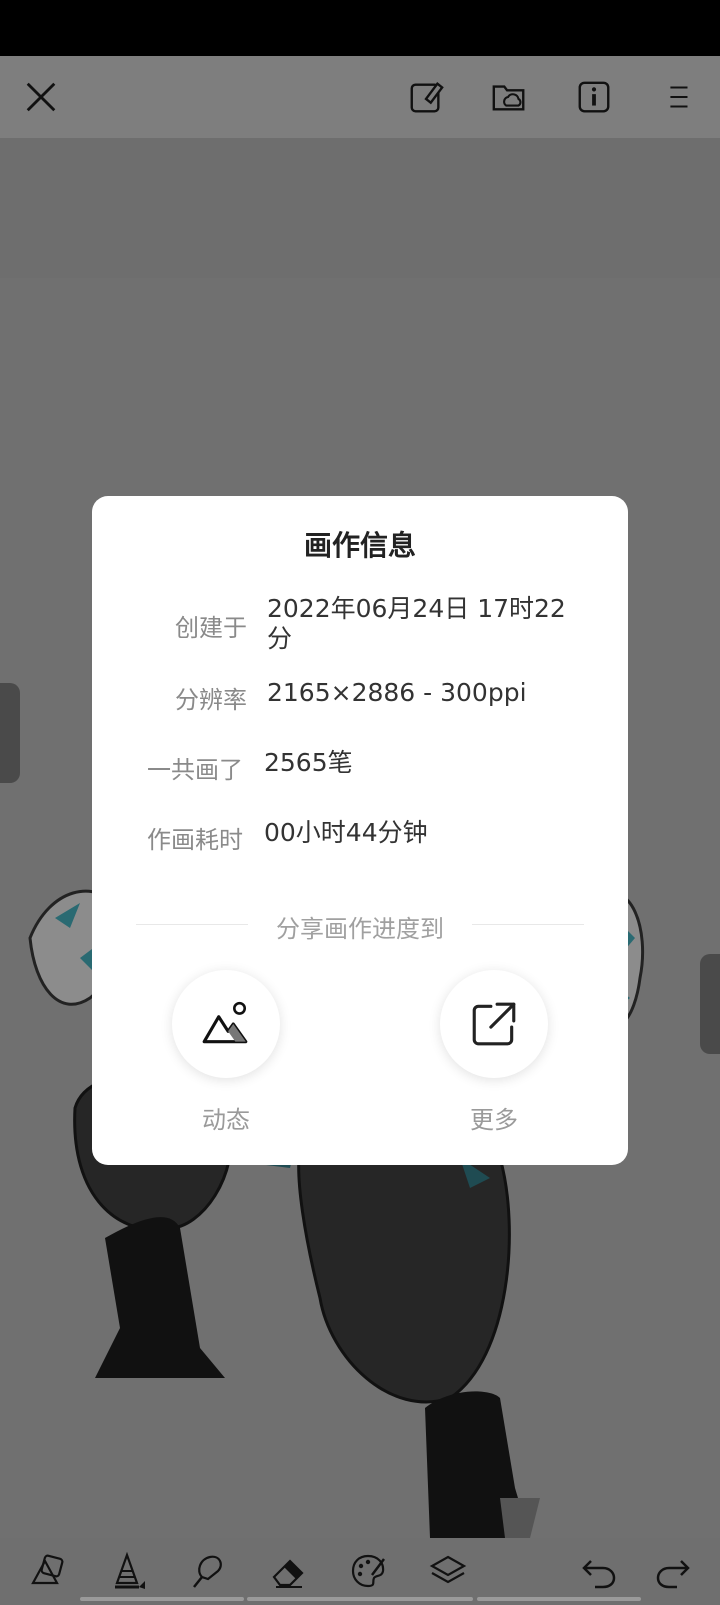 Image resolution: width=720 pixels, height=1605 pixels. What do you see at coordinates (195, 840) in the screenshot?
I see `duration-label: 作画耗时` at bounding box center [195, 840].